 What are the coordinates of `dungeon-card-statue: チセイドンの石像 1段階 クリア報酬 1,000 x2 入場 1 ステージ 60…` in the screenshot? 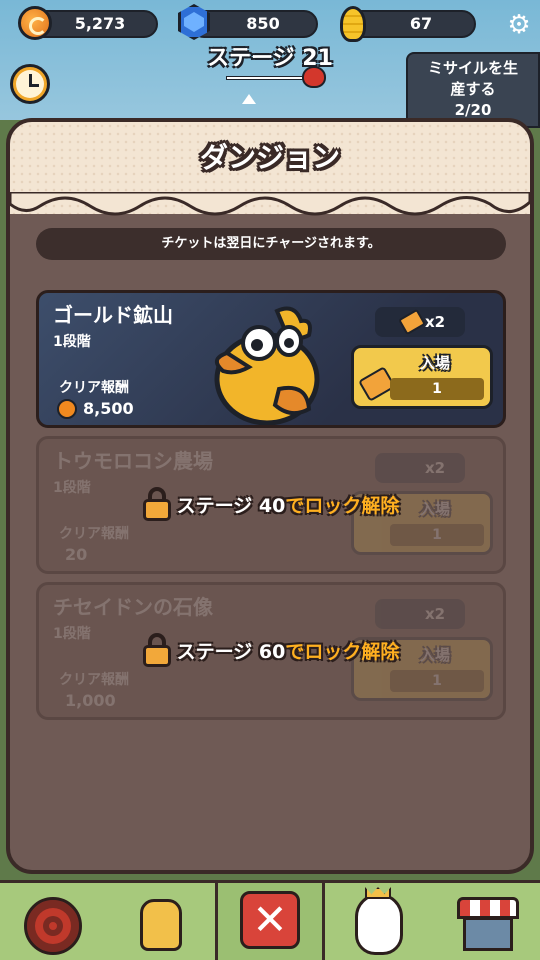 It's located at (271, 651).